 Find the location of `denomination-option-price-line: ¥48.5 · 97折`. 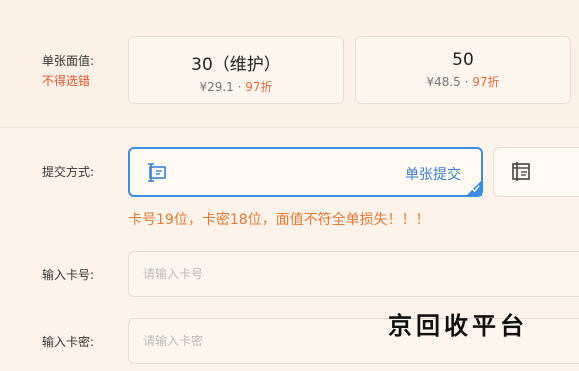

denomination-option-price-line: ¥48.5 · 97折 is located at coordinates (463, 82).